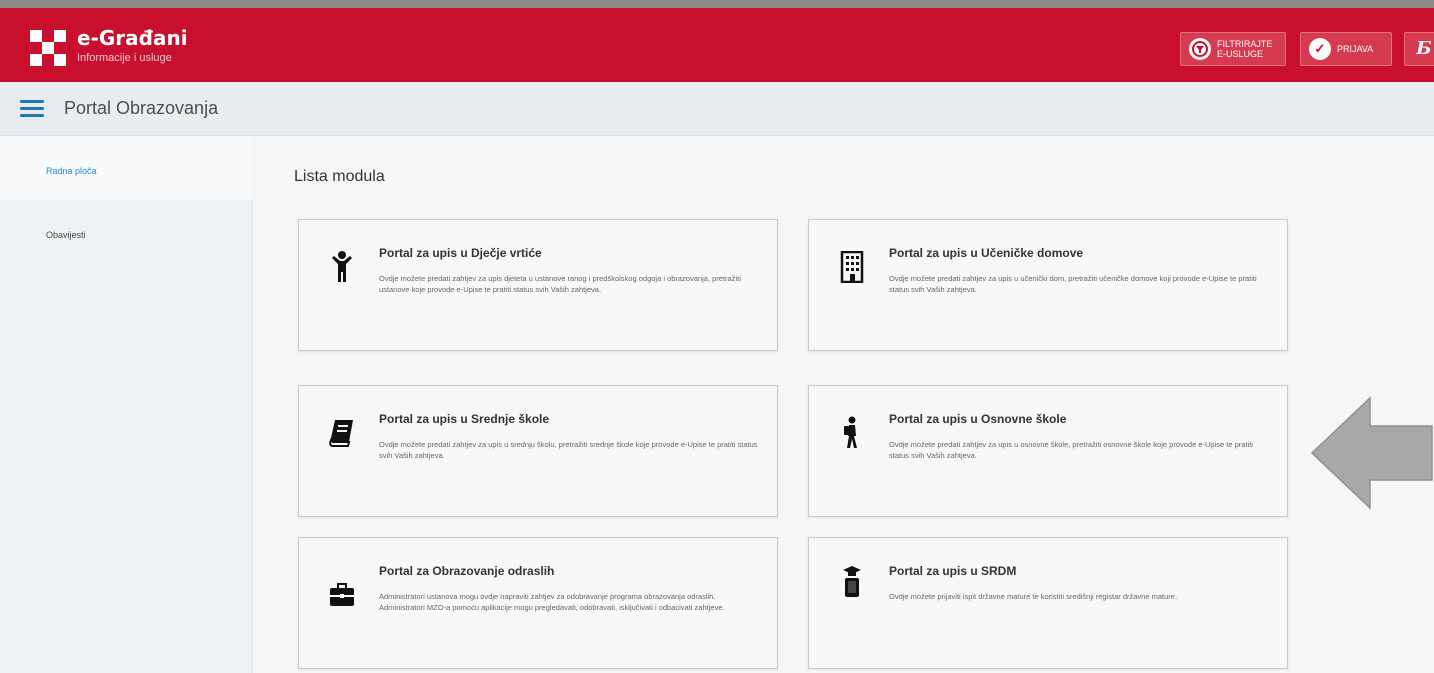 Image resolution: width=1434 pixels, height=673 pixels. I want to click on filter-label-line2: E-USLUGE, so click(1240, 54).